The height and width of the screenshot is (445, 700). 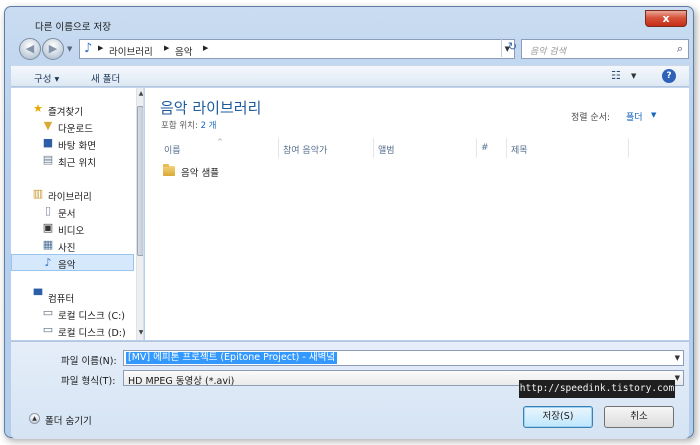 I want to click on new-folder-button: 새 폴더, so click(x=105, y=78).